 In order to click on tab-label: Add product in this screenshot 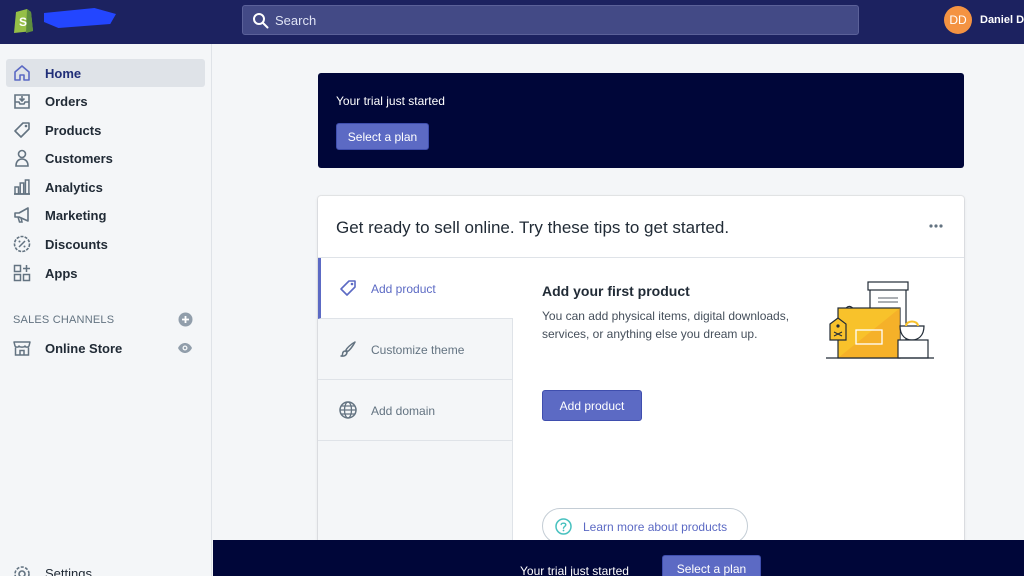, I will do `click(403, 289)`.